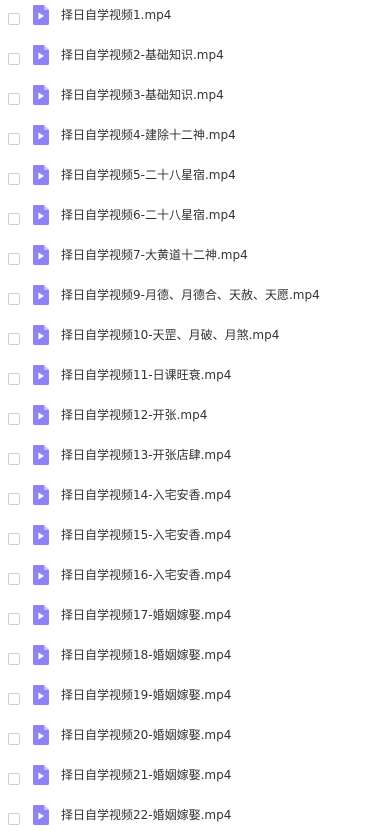 The image size is (372, 831). What do you see at coordinates (134, 415) in the screenshot?
I see `file-name: 择日自学视频12-开张.mp4` at bounding box center [134, 415].